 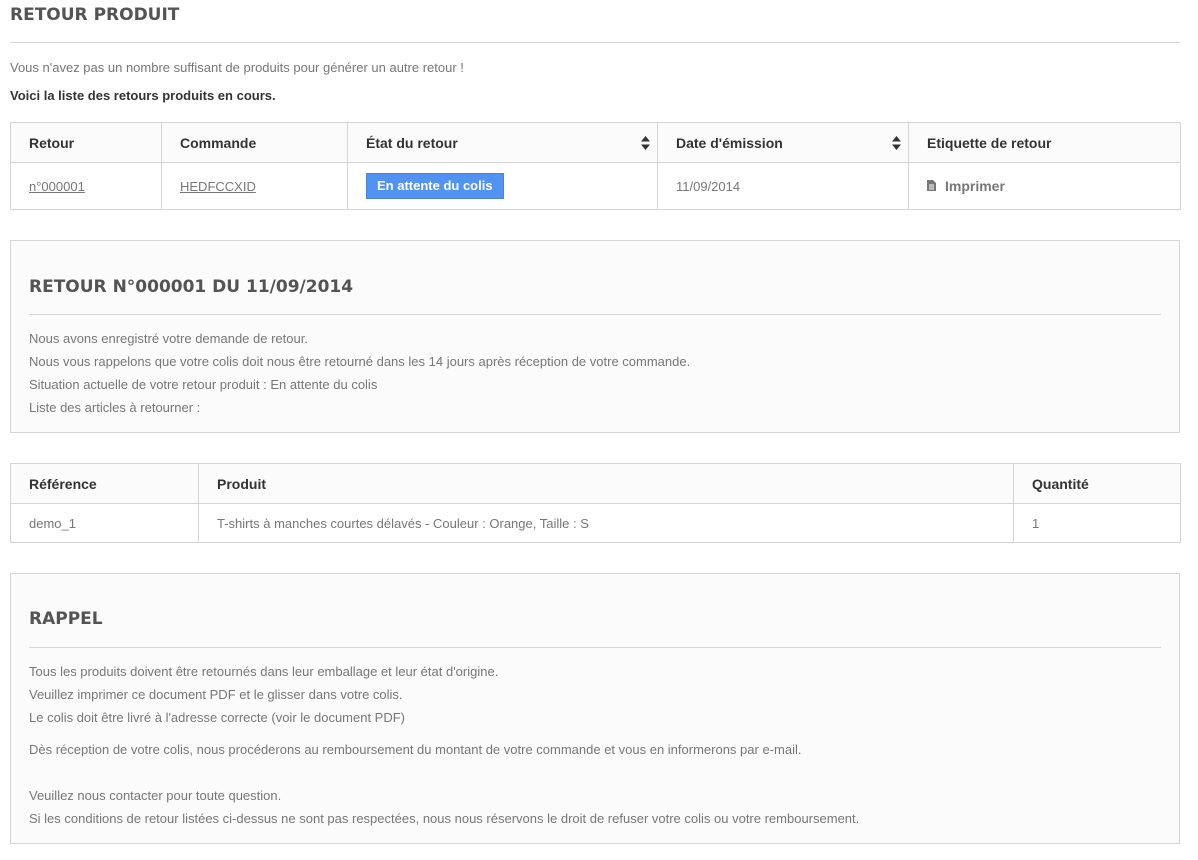 I want to click on reminder-title: RAPPEL, so click(x=595, y=611).